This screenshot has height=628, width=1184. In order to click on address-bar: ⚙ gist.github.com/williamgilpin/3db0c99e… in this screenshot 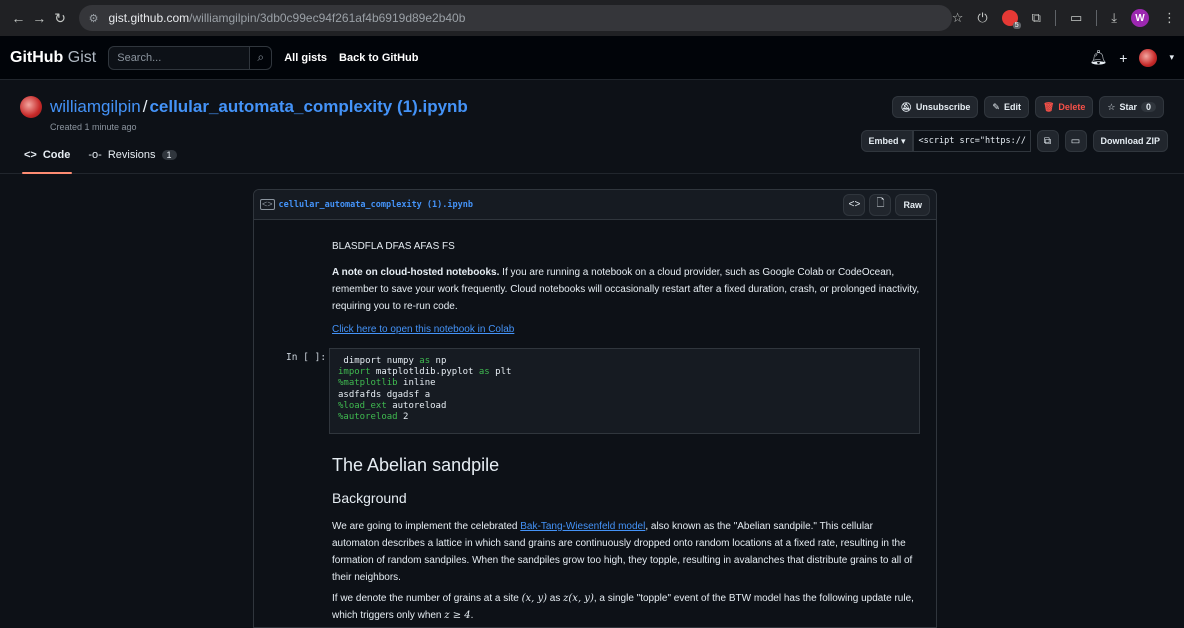, I will do `click(515, 18)`.